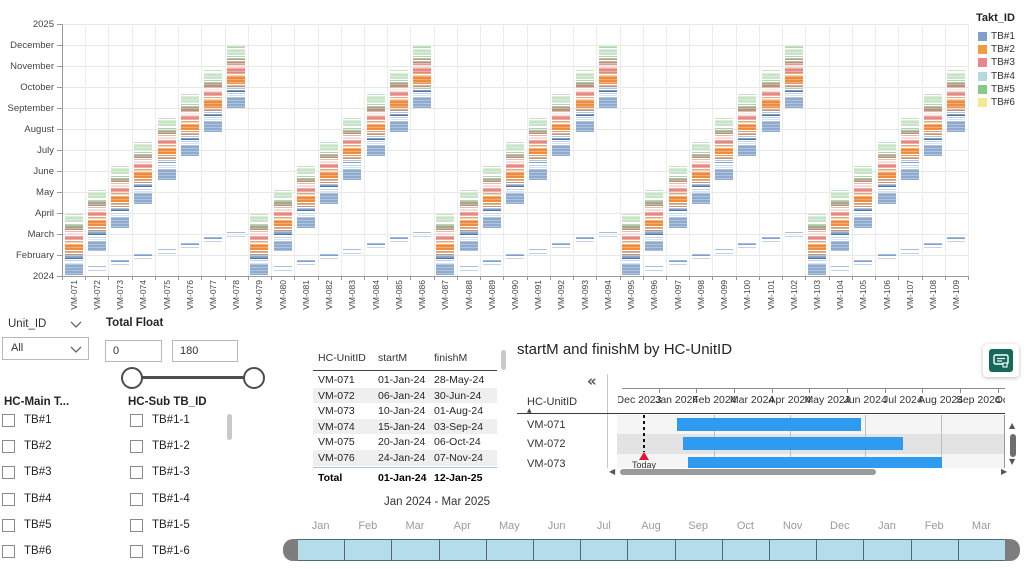 This screenshot has height=569, width=1024. Describe the element at coordinates (644, 456) in the screenshot. I see `today-marker-arrow-icon` at that location.